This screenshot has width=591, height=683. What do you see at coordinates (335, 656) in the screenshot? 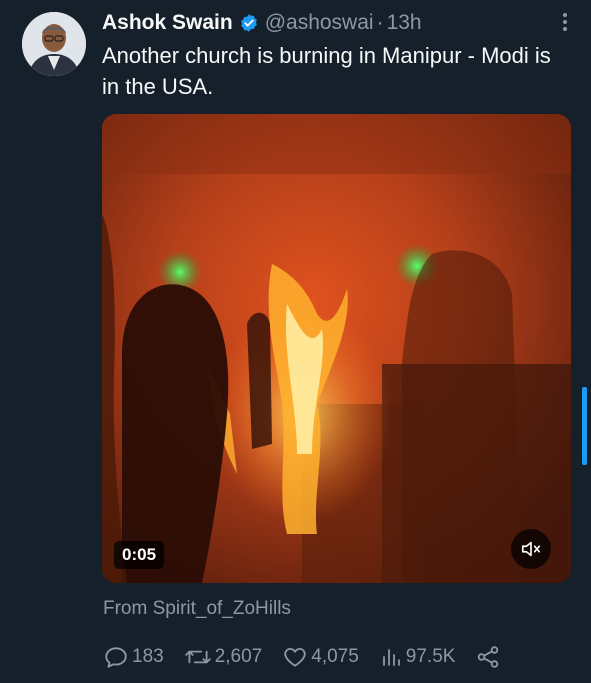
I see `like-count: 4,075` at bounding box center [335, 656].